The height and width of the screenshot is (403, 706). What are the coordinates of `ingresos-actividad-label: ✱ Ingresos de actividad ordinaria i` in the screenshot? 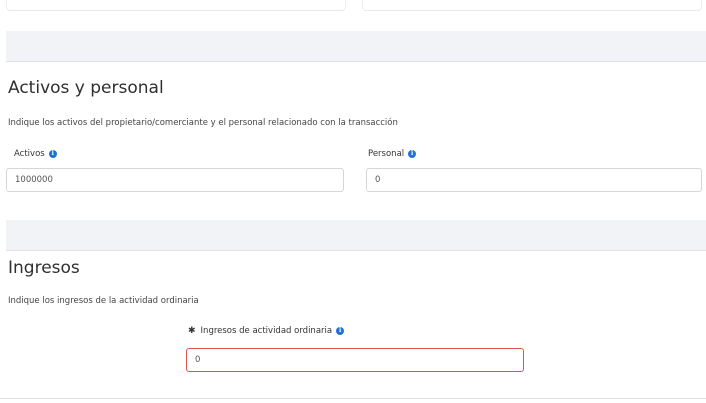 It's located at (266, 331).